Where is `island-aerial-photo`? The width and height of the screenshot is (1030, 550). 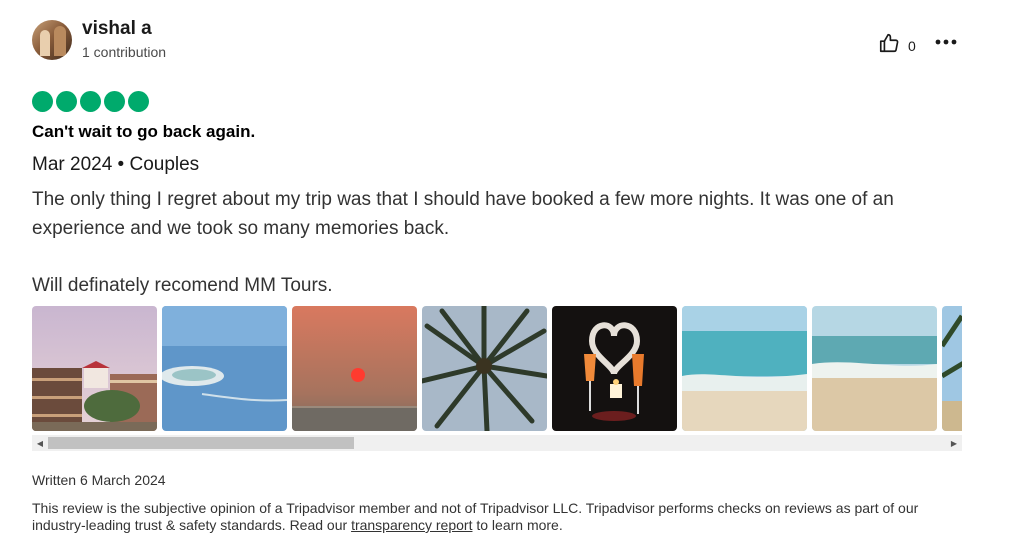 island-aerial-photo is located at coordinates (224, 368).